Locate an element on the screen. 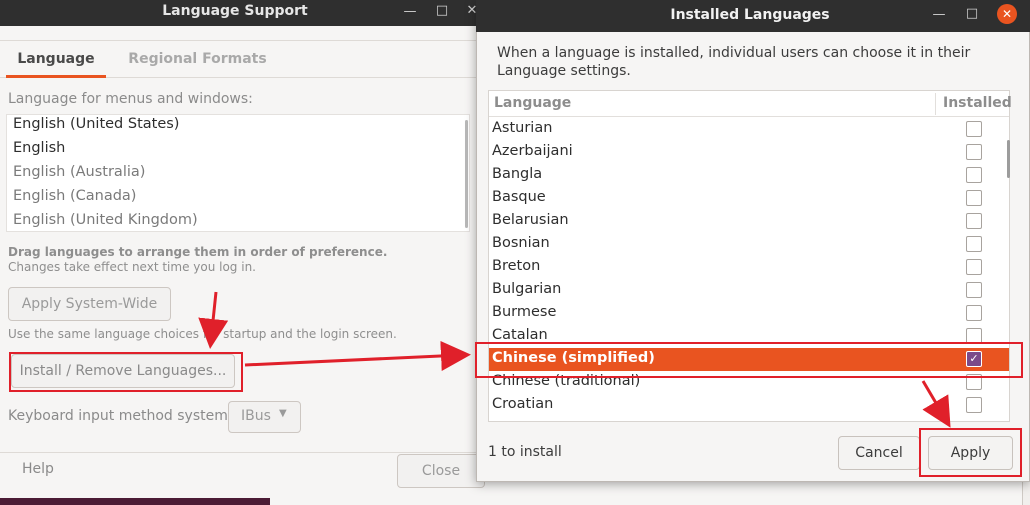 This screenshot has width=1030, height=505. annotation-box-install is located at coordinates (126, 372).